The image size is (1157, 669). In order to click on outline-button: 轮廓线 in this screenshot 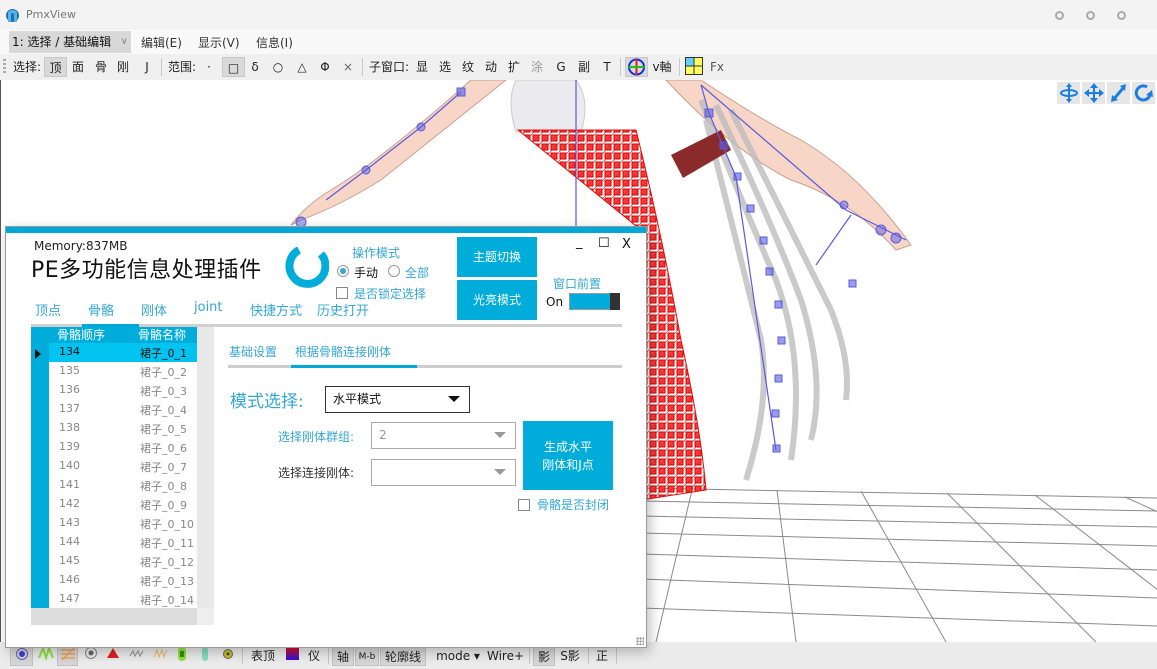, I will do `click(403, 656)`.